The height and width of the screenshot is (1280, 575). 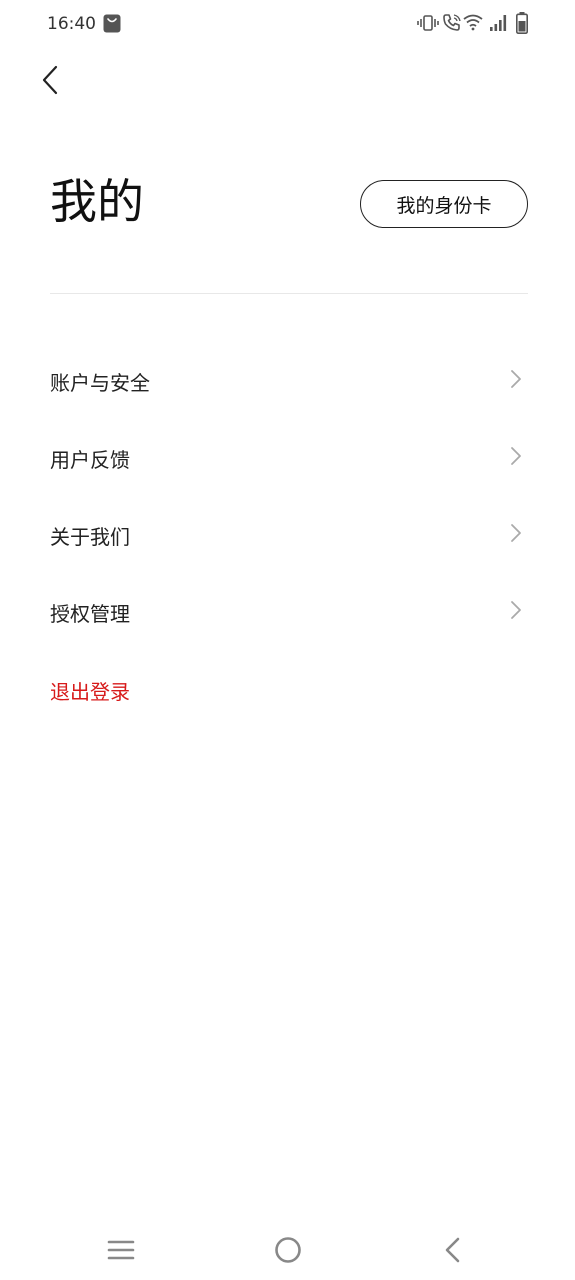 I want to click on divider, so click(x=289, y=293).